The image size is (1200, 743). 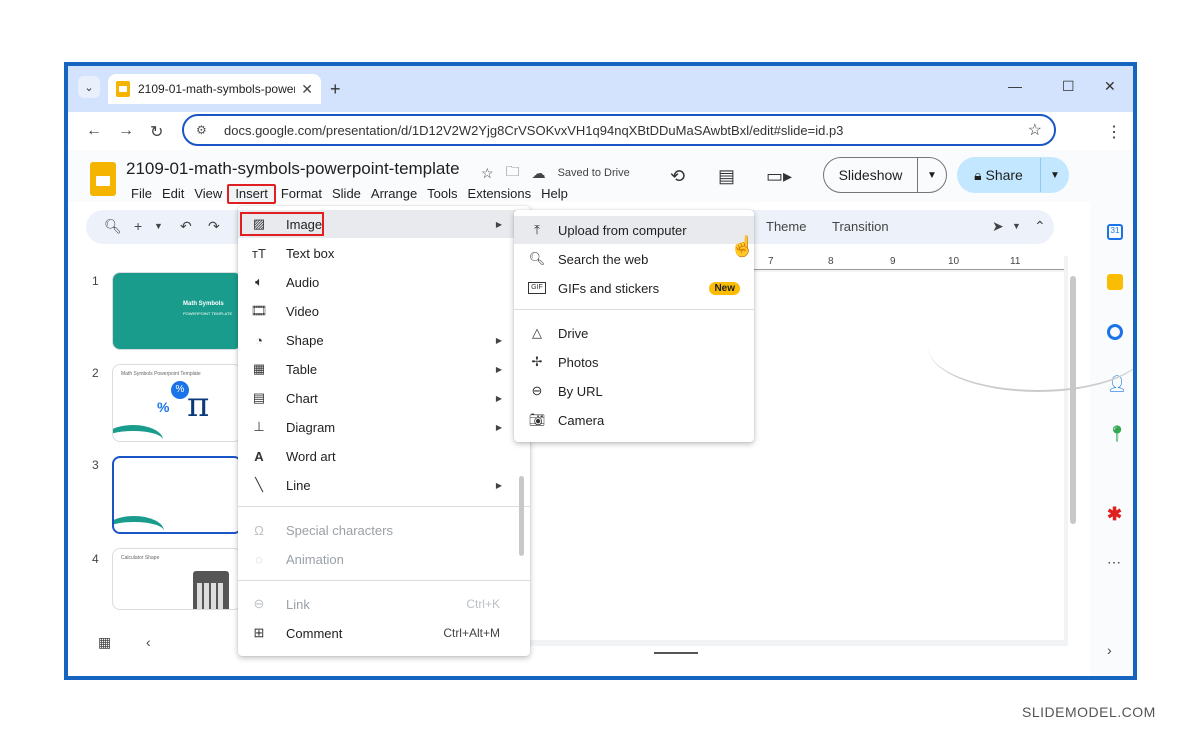 What do you see at coordinates (141, 194) in the screenshot?
I see `menu-file: File` at bounding box center [141, 194].